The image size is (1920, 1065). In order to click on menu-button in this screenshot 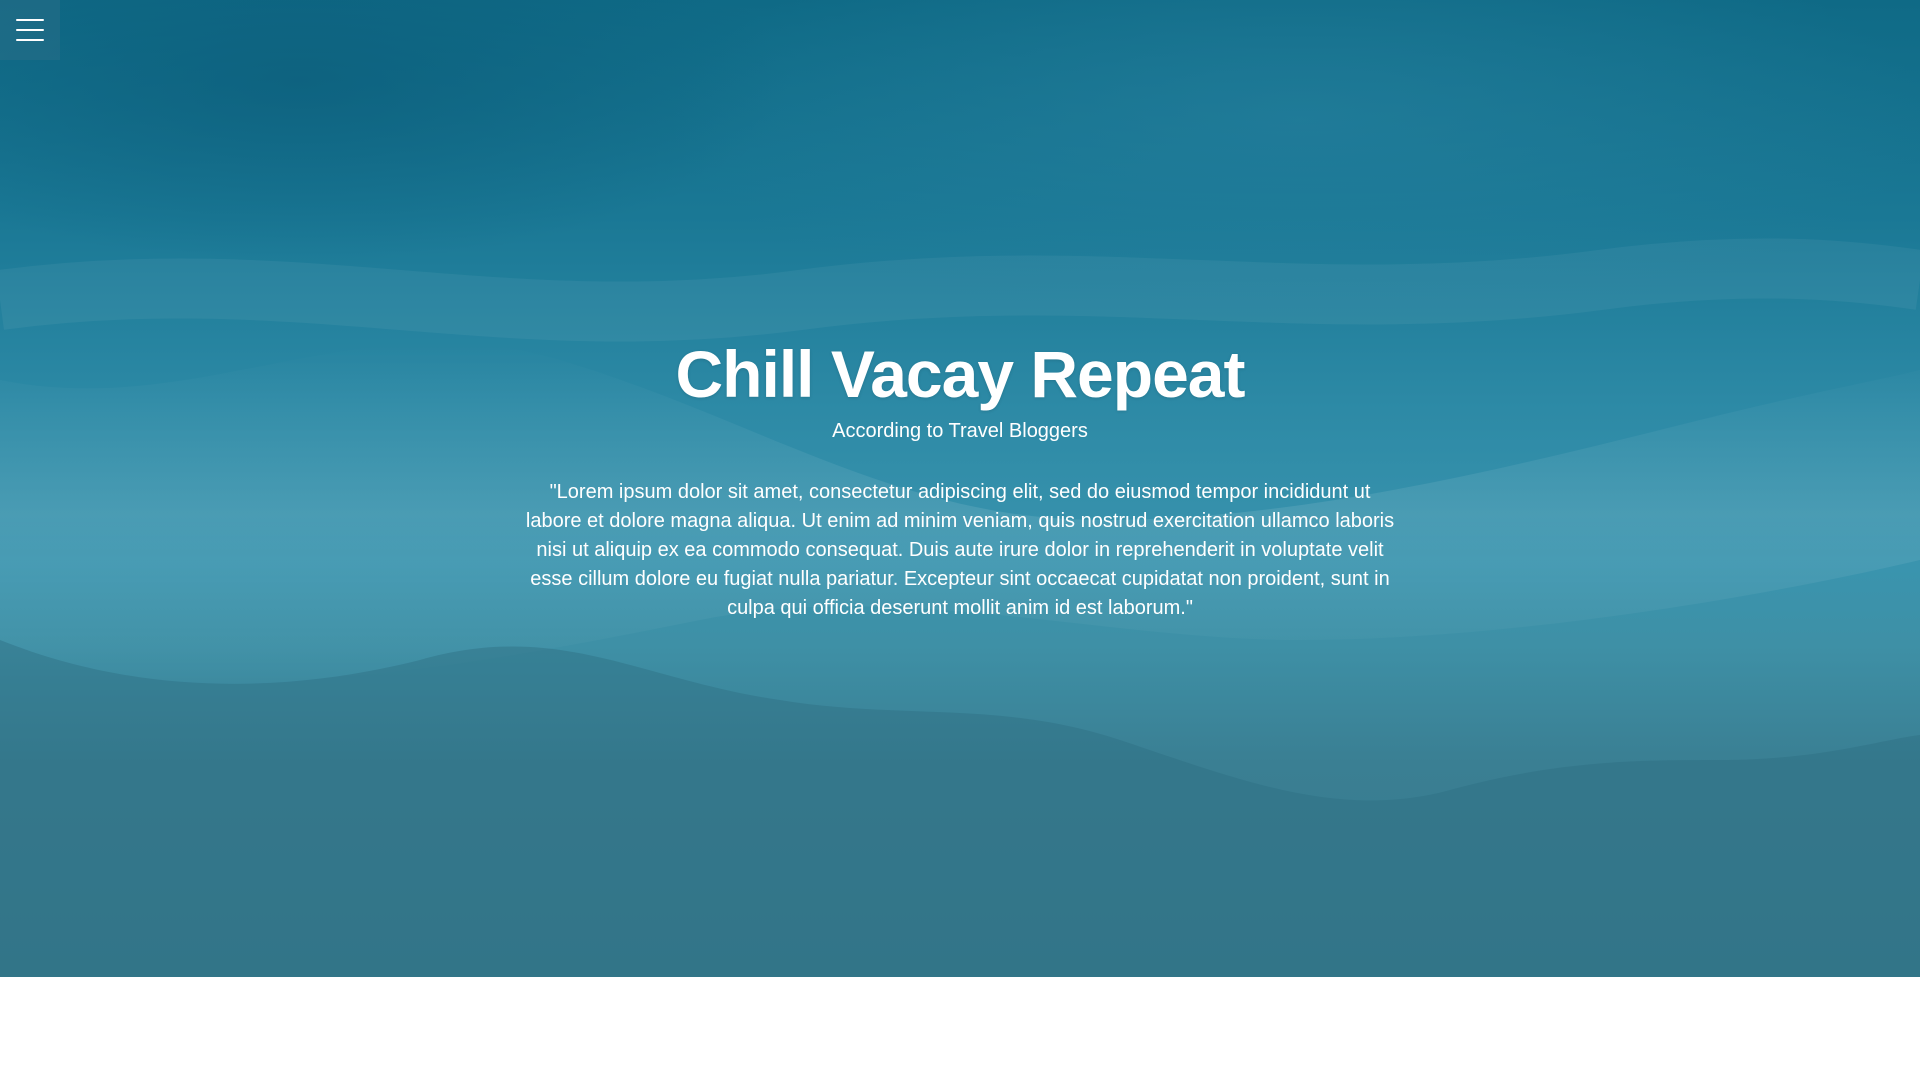, I will do `click(30, 30)`.